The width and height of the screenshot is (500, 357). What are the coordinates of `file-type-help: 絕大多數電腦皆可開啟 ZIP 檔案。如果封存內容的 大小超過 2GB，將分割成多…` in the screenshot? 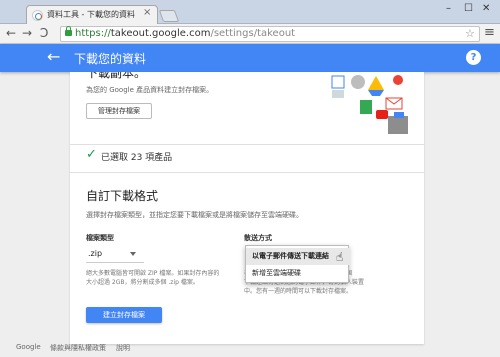 It's located at (153, 278).